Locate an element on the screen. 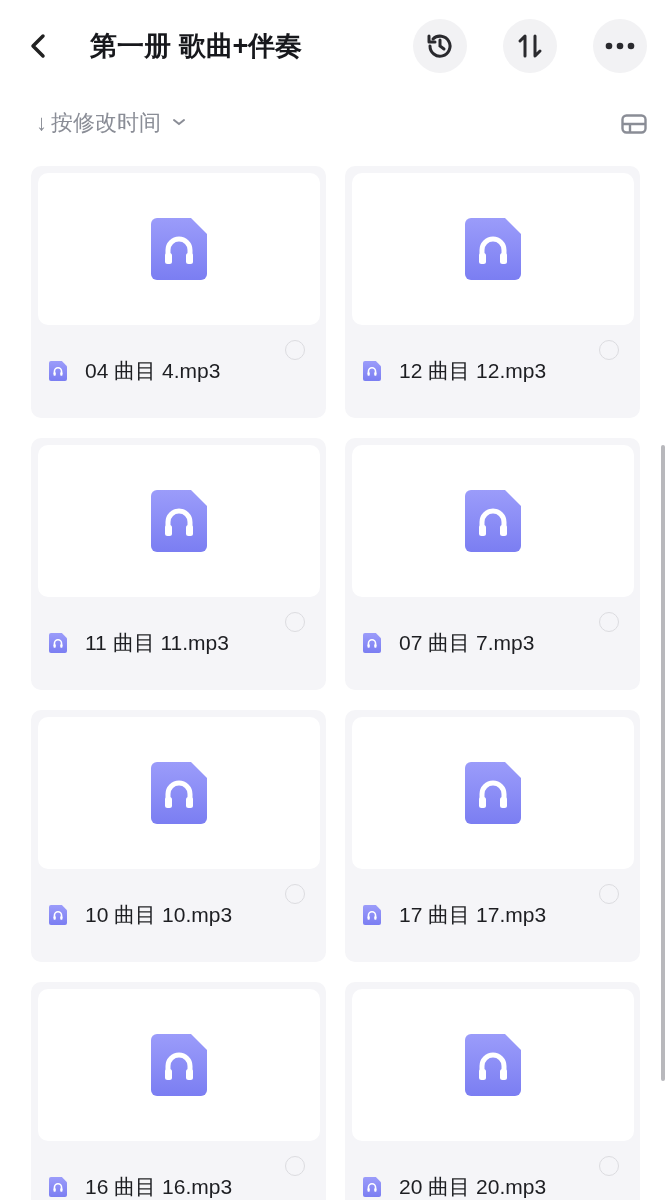 The image size is (671, 1200). file-name: 10 曲目 10.mp3 is located at coordinates (159, 915).